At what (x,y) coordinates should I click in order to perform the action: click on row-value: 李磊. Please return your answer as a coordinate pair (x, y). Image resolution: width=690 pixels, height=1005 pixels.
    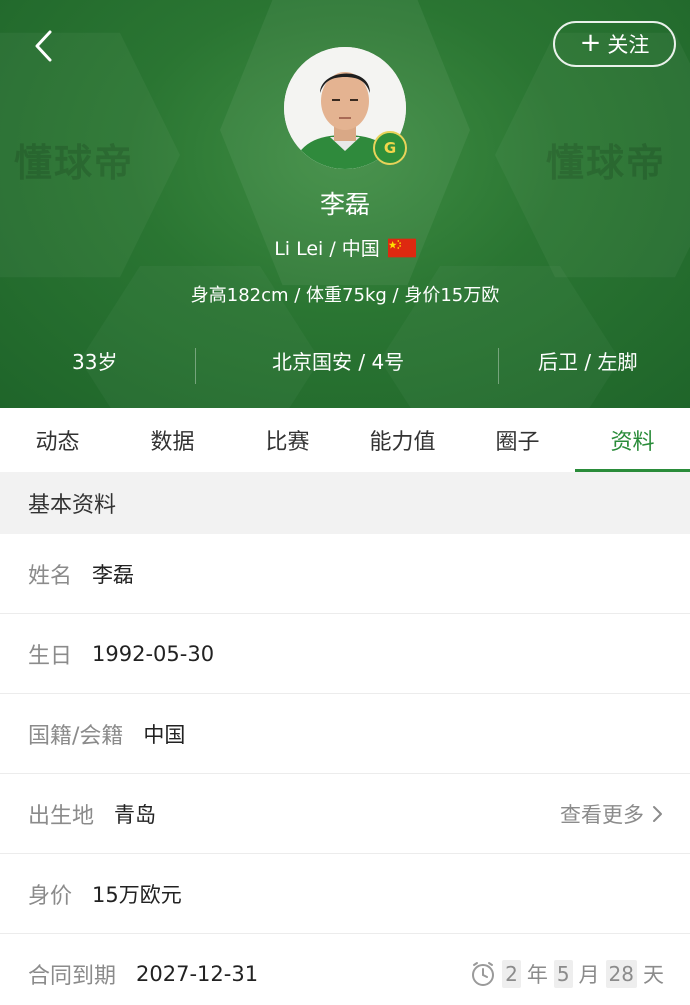
    Looking at the image, I should click on (113, 574).